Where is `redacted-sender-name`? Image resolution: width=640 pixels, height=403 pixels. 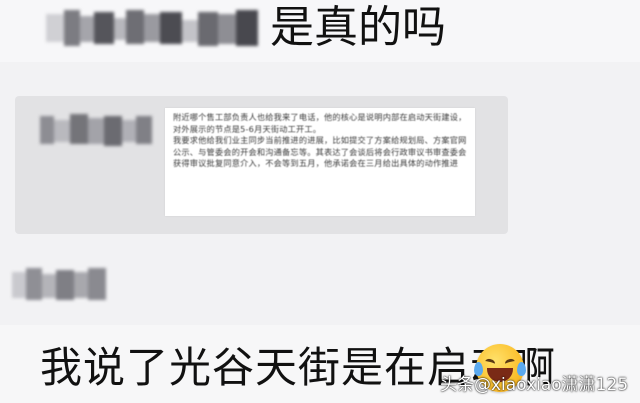
redacted-sender-name is located at coordinates (156, 28).